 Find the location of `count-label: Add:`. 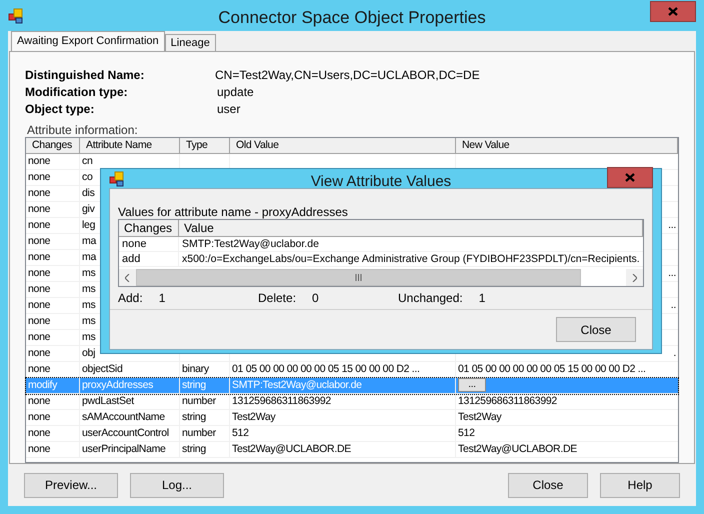

count-label: Add: is located at coordinates (130, 298).